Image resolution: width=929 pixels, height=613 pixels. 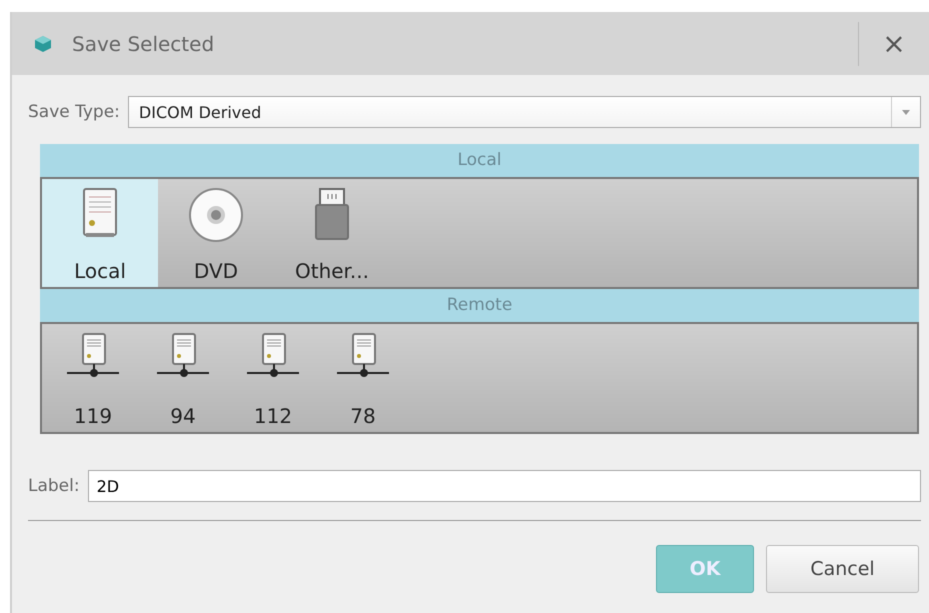 What do you see at coordinates (479, 160) in the screenshot?
I see `section-header: Local` at bounding box center [479, 160].